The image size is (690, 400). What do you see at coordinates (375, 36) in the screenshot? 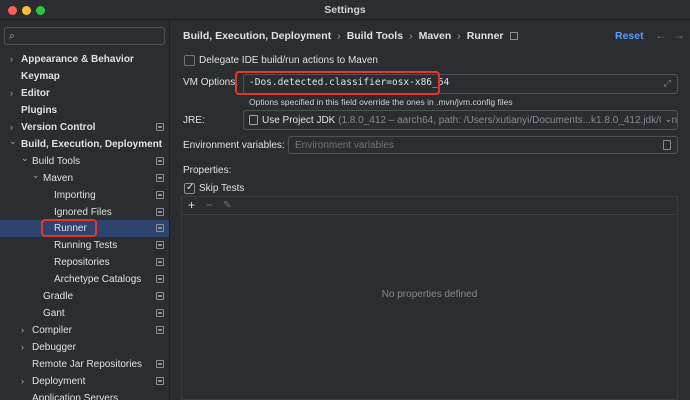
I see `breadcrumb-item: Build Tools` at bounding box center [375, 36].